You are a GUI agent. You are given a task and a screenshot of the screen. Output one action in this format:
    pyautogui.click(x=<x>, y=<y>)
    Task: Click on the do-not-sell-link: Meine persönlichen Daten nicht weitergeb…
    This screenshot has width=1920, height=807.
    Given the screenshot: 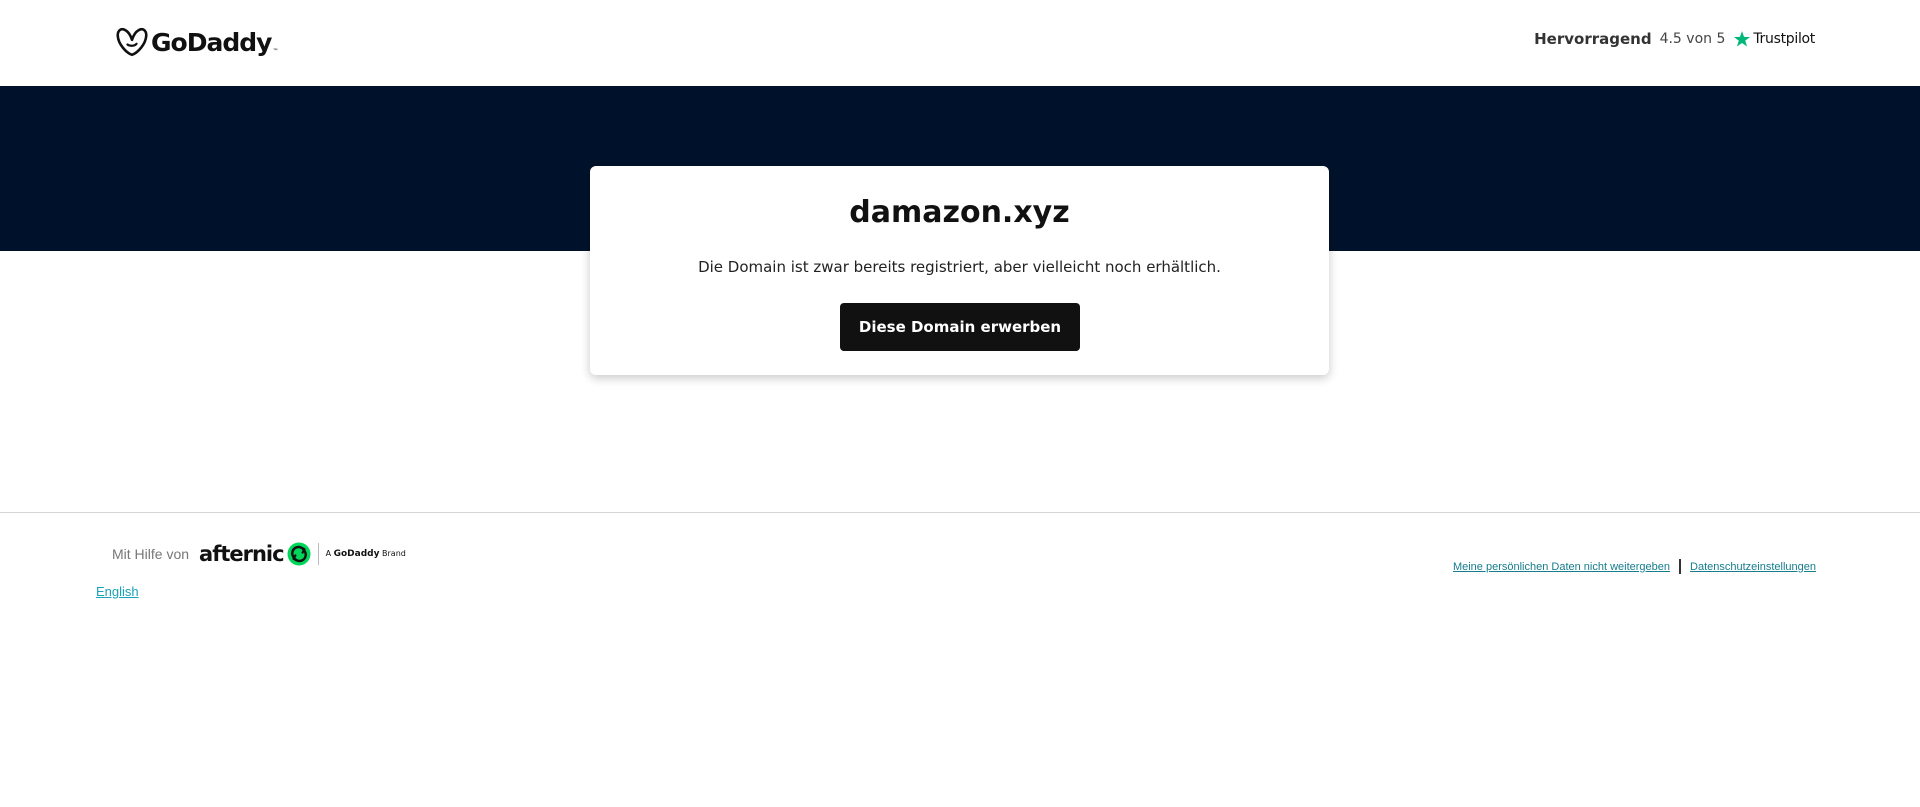 What is the action you would take?
    pyautogui.click(x=1561, y=567)
    